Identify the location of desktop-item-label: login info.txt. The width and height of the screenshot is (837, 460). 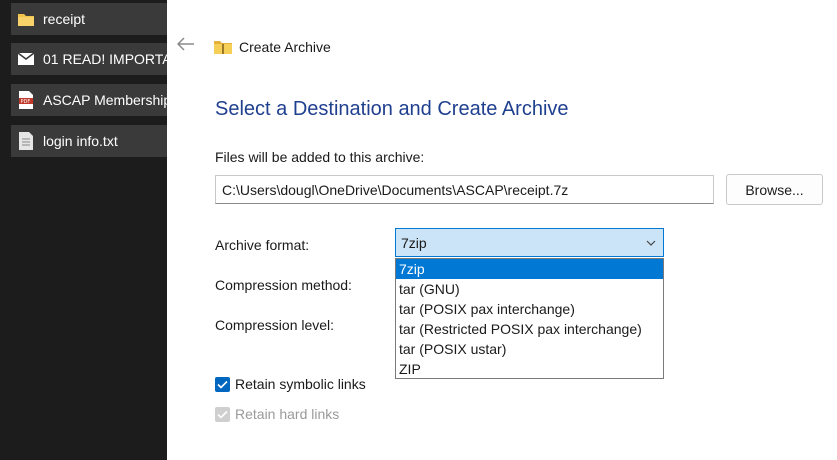
(80, 141).